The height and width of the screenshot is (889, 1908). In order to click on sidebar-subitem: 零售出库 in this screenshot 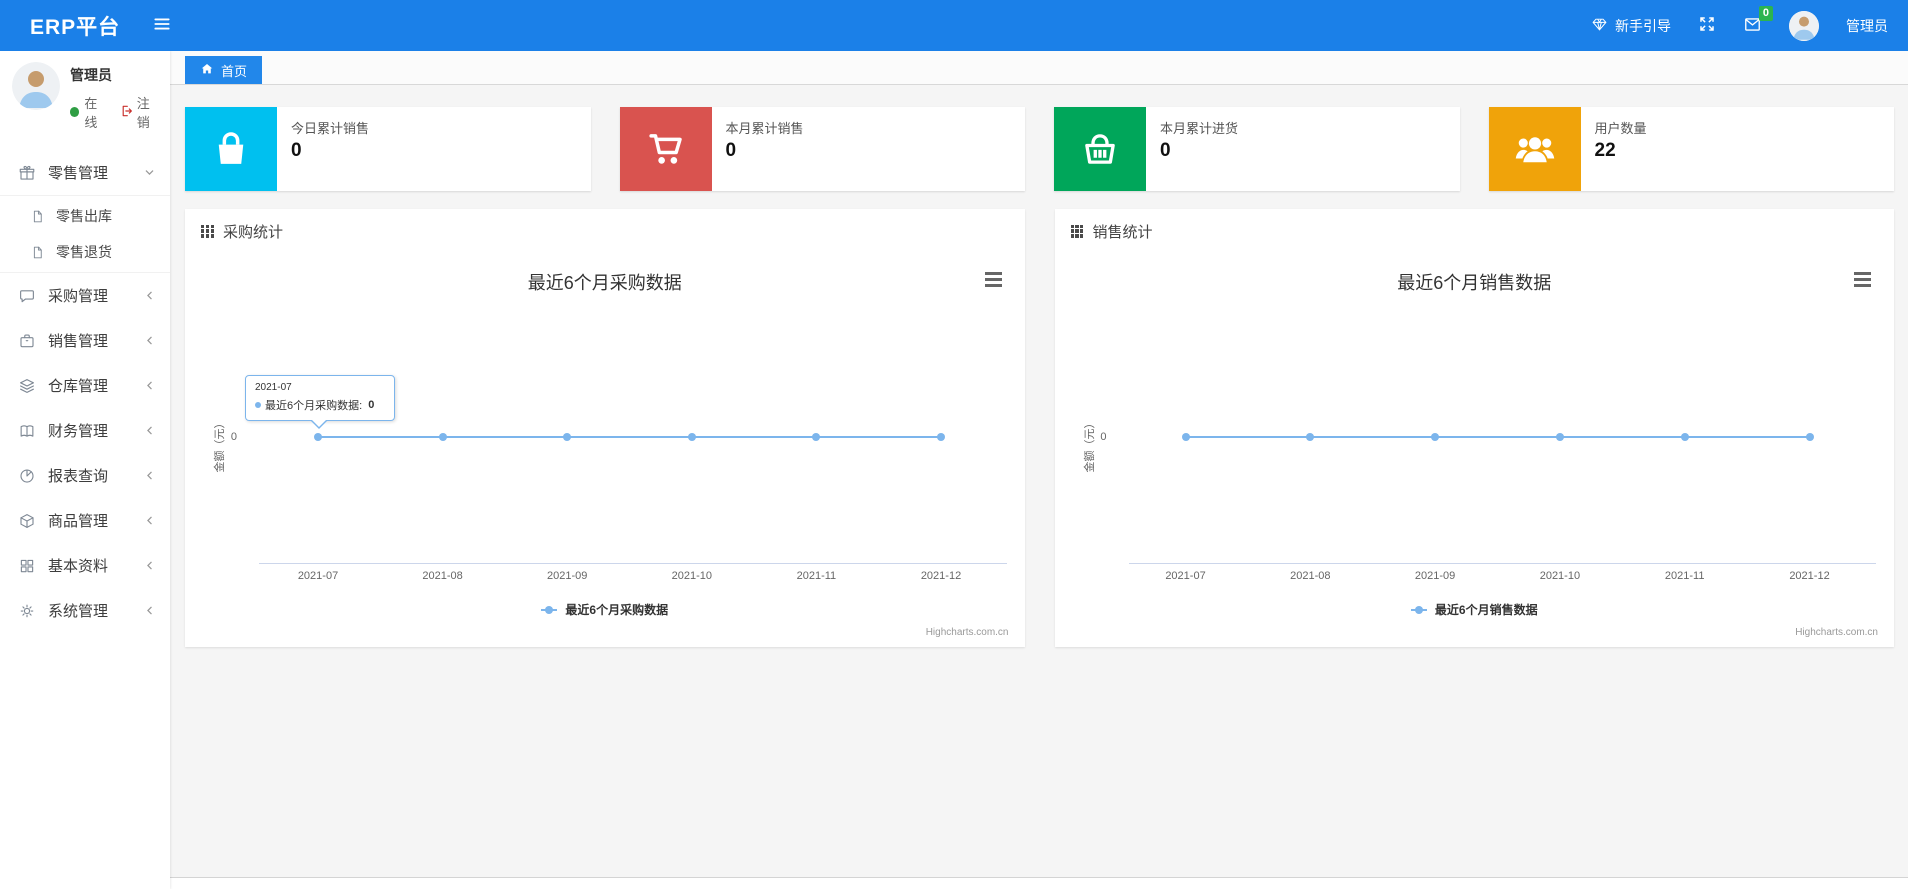, I will do `click(85, 216)`.